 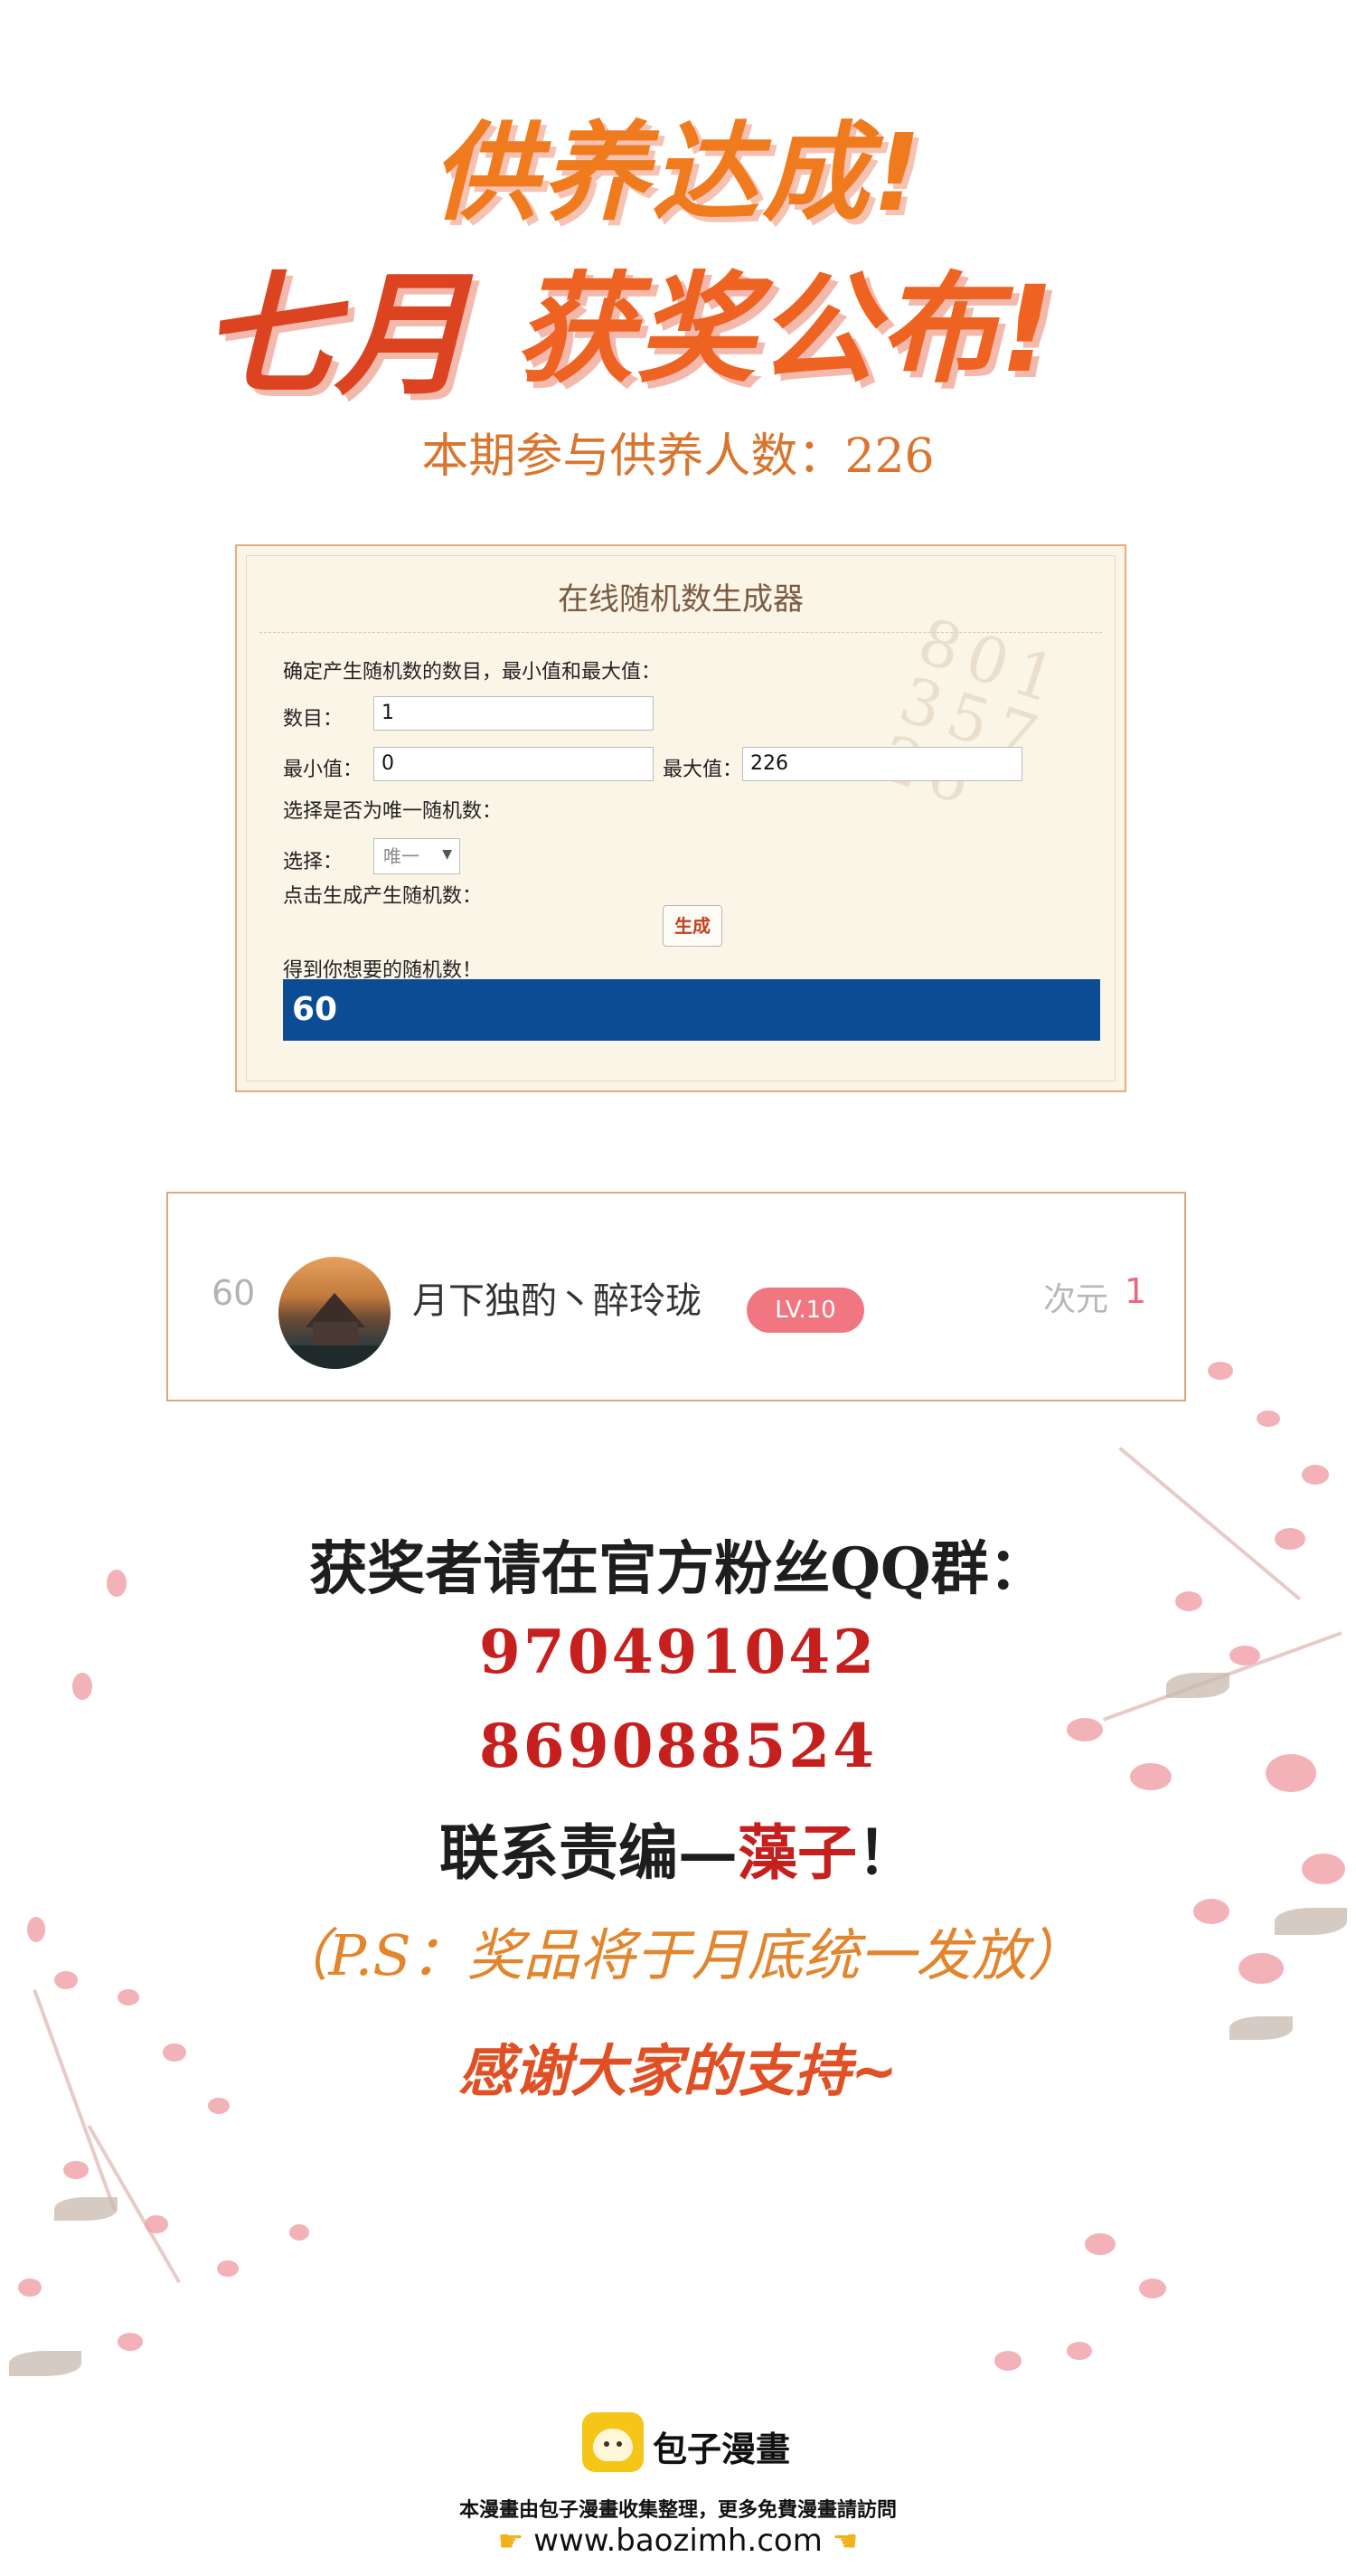 I want to click on hand-pointing-right-icon: ☛, so click(x=510, y=2541).